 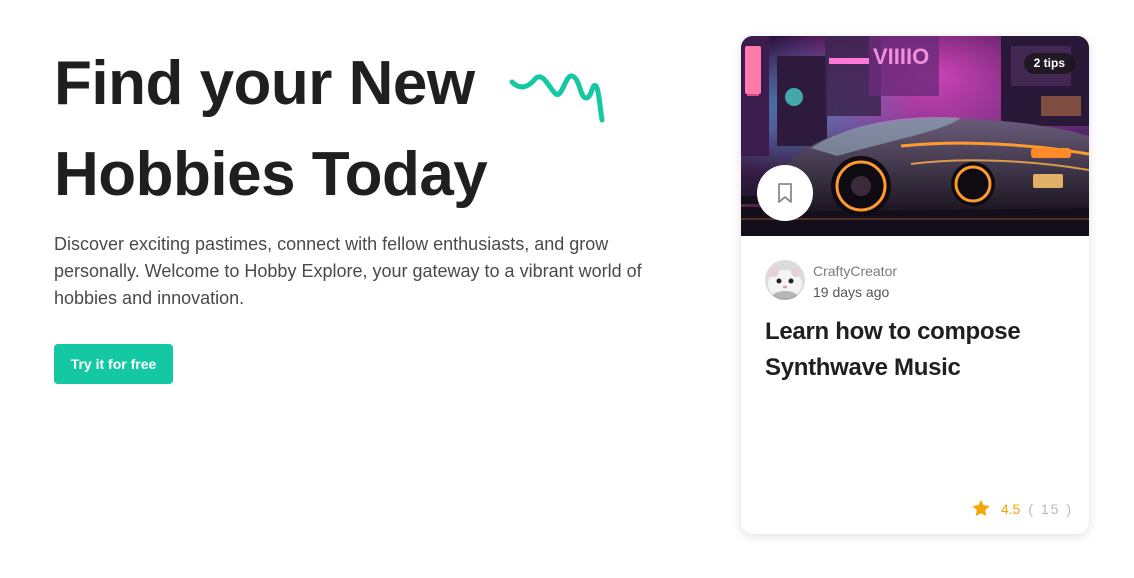 I want to click on bookmark-button, so click(x=785, y=193).